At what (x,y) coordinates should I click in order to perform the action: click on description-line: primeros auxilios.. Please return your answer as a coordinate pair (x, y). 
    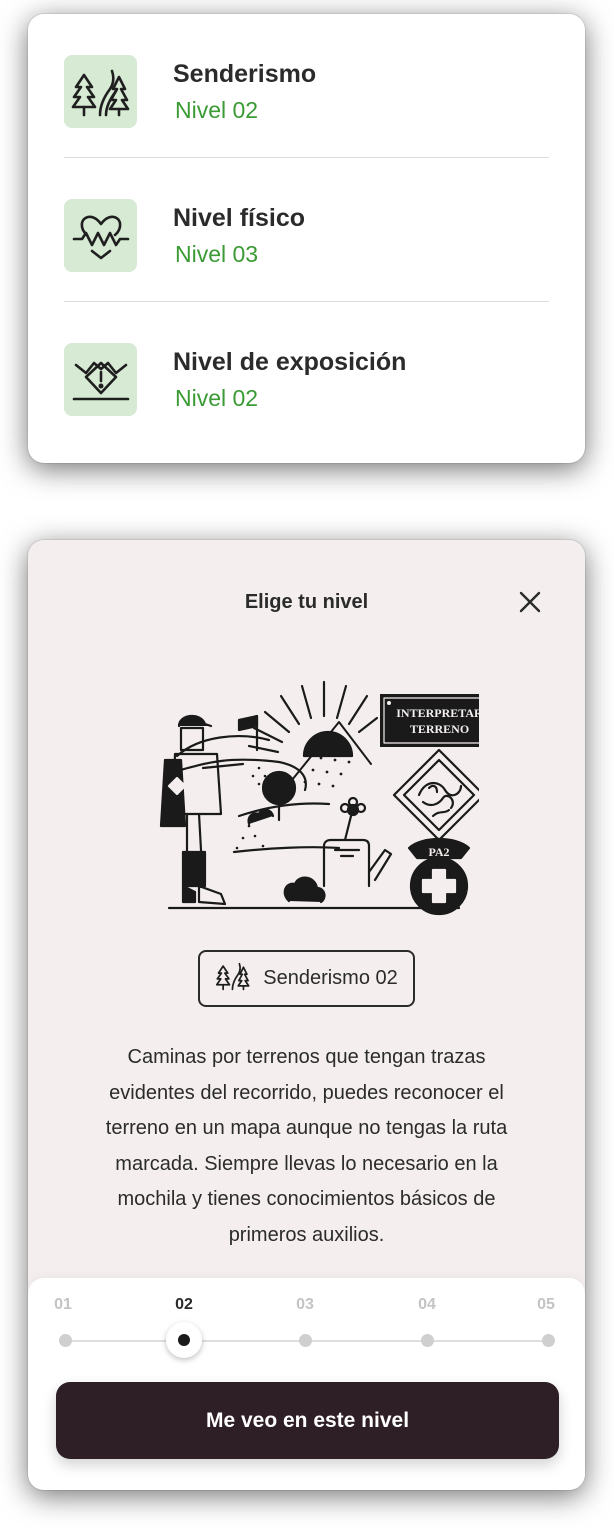
    Looking at the image, I should click on (306, 1234).